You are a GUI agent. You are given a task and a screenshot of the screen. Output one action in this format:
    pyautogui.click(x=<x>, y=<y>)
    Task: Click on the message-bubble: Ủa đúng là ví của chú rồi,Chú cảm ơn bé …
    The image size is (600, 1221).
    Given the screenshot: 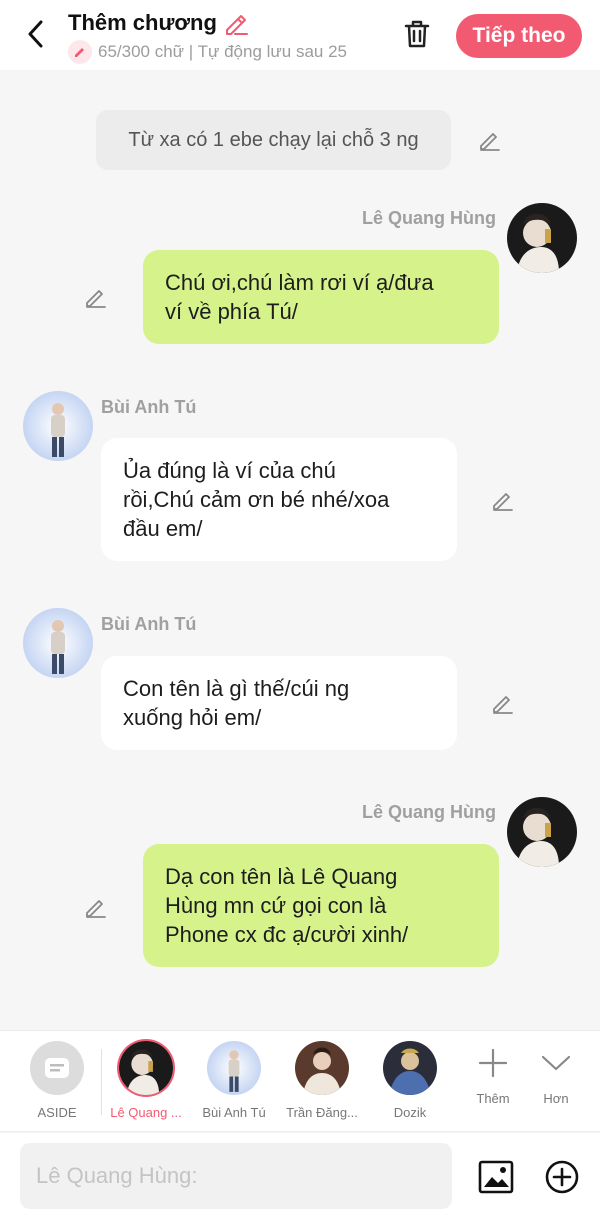 What is the action you would take?
    pyautogui.click(x=279, y=499)
    